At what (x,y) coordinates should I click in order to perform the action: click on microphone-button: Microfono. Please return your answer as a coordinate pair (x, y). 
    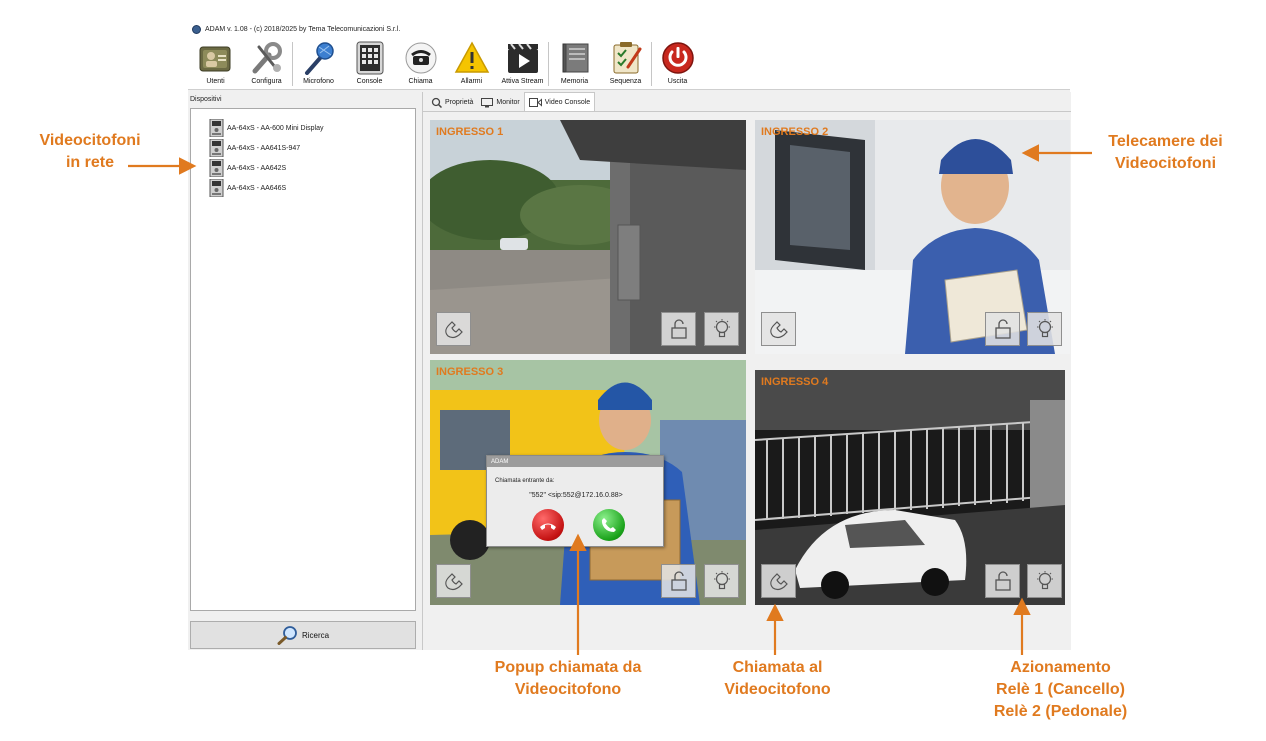
    Looking at the image, I should click on (318, 64).